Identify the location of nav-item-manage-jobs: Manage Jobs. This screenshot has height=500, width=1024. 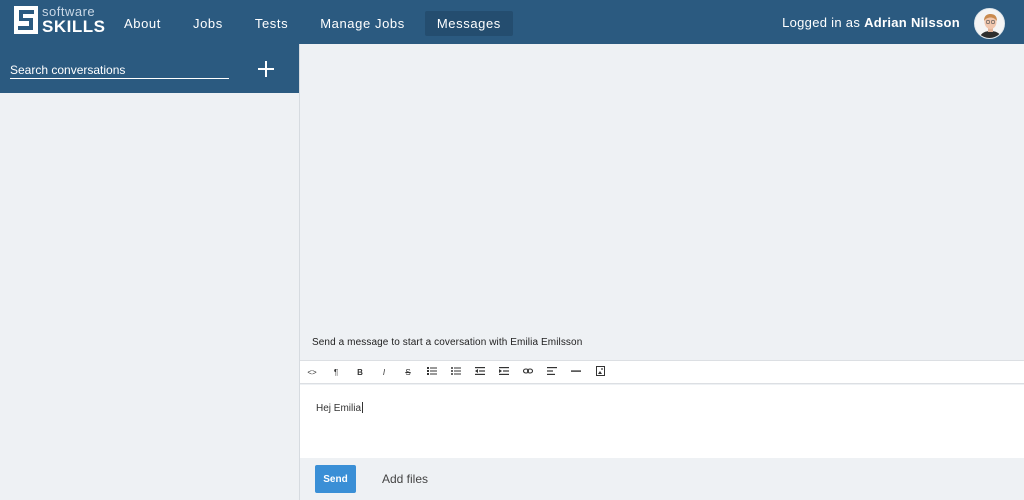
(362, 23).